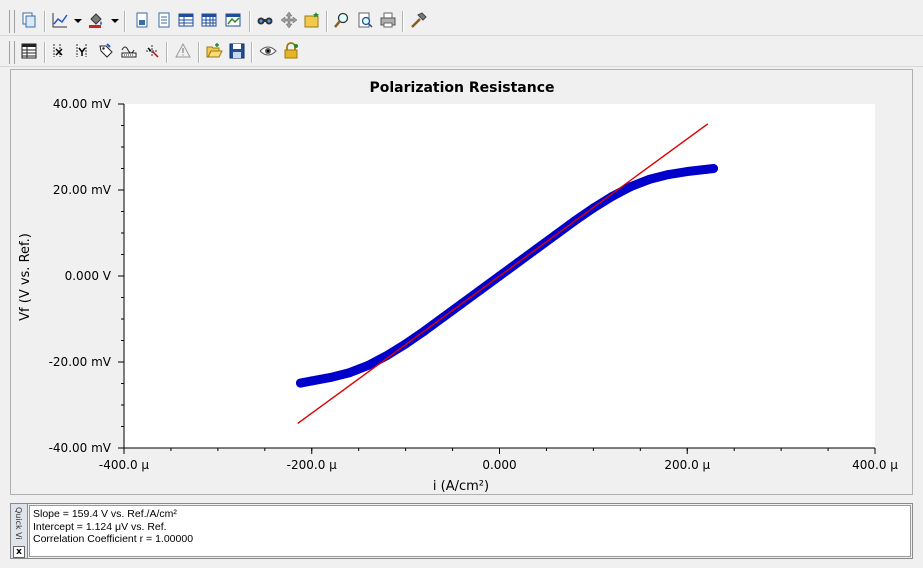 The width and height of the screenshot is (923, 568). What do you see at coordinates (461, 486) in the screenshot?
I see `x-axis-label: i (A/cm²)` at bounding box center [461, 486].